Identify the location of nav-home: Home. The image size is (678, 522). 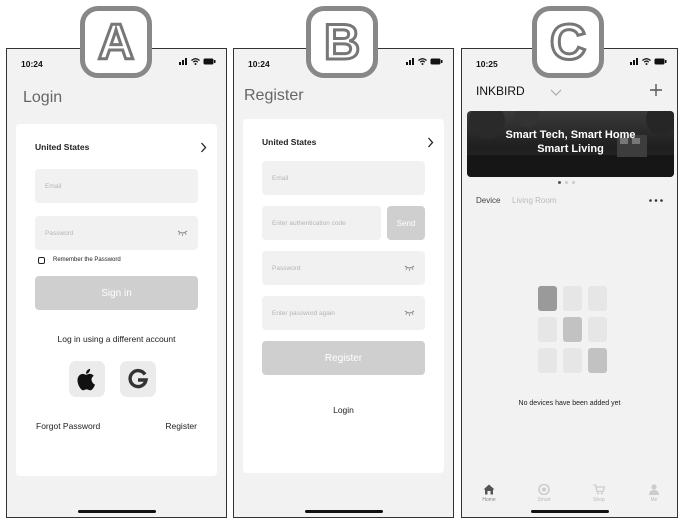
(489, 493).